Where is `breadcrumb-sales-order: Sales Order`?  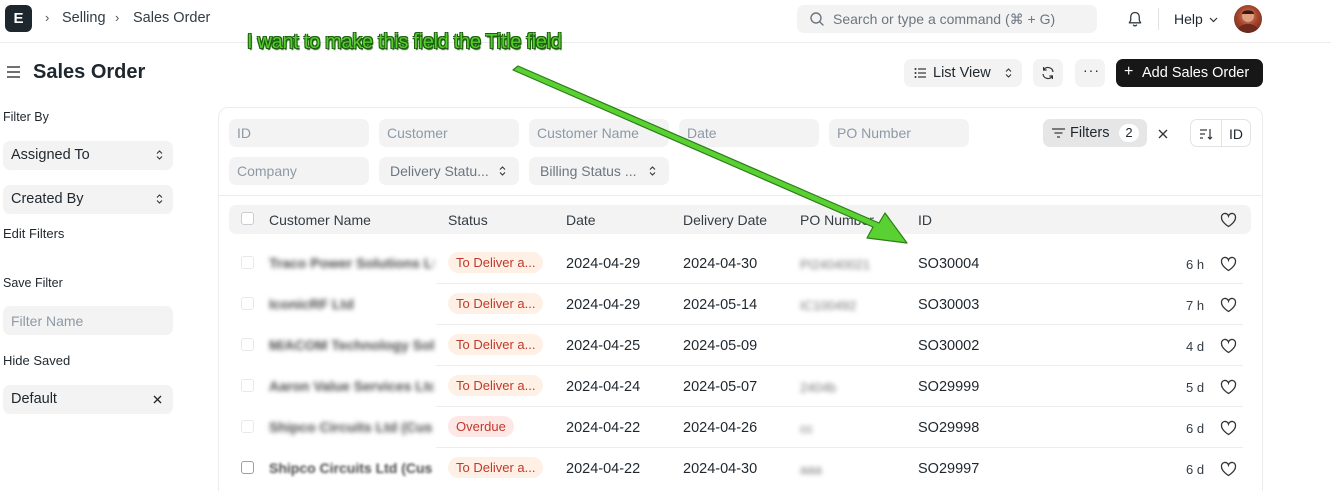
breadcrumb-sales-order: Sales Order is located at coordinates (171, 18).